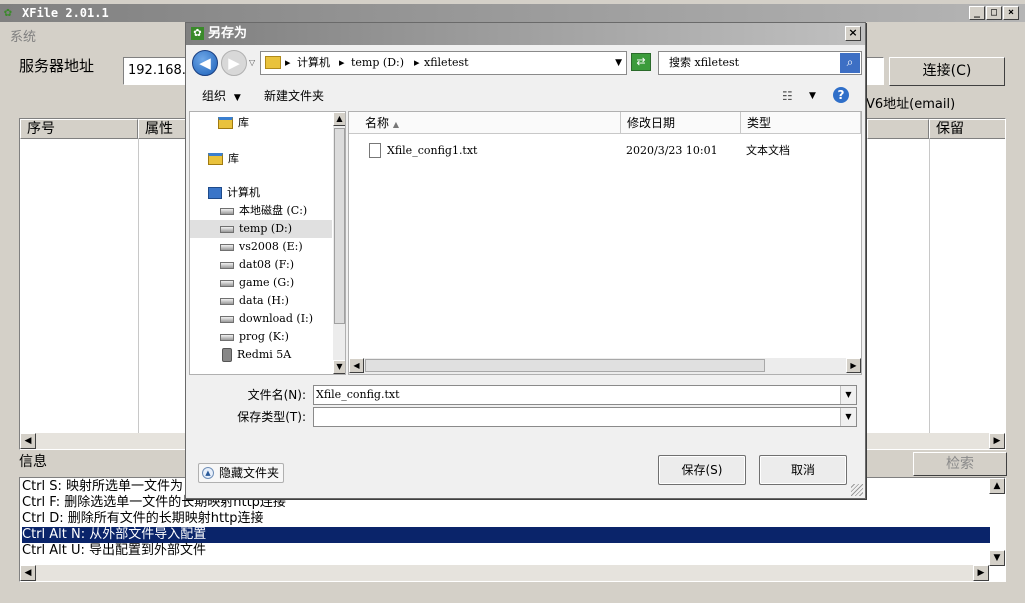  What do you see at coordinates (641, 62) in the screenshot?
I see `refresh-icon: ⇄` at bounding box center [641, 62].